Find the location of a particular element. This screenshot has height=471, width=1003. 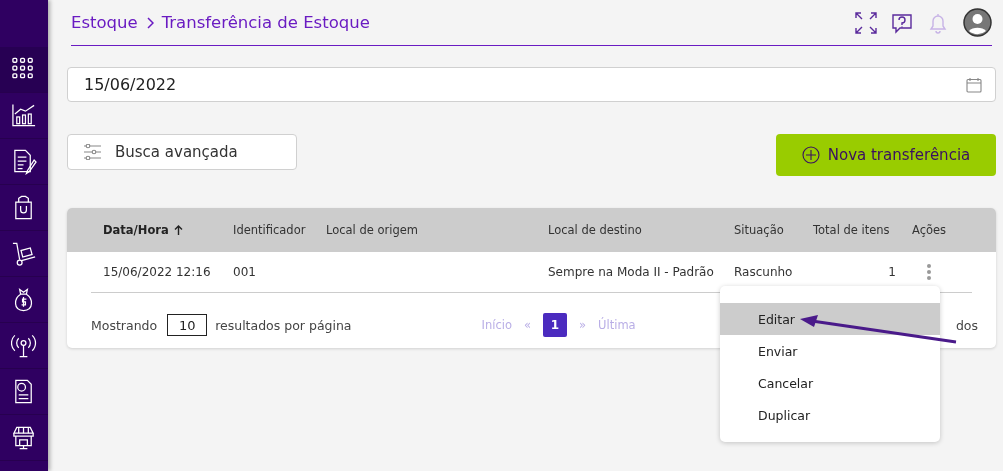

fullscreen-icon is located at coordinates (866, 22).